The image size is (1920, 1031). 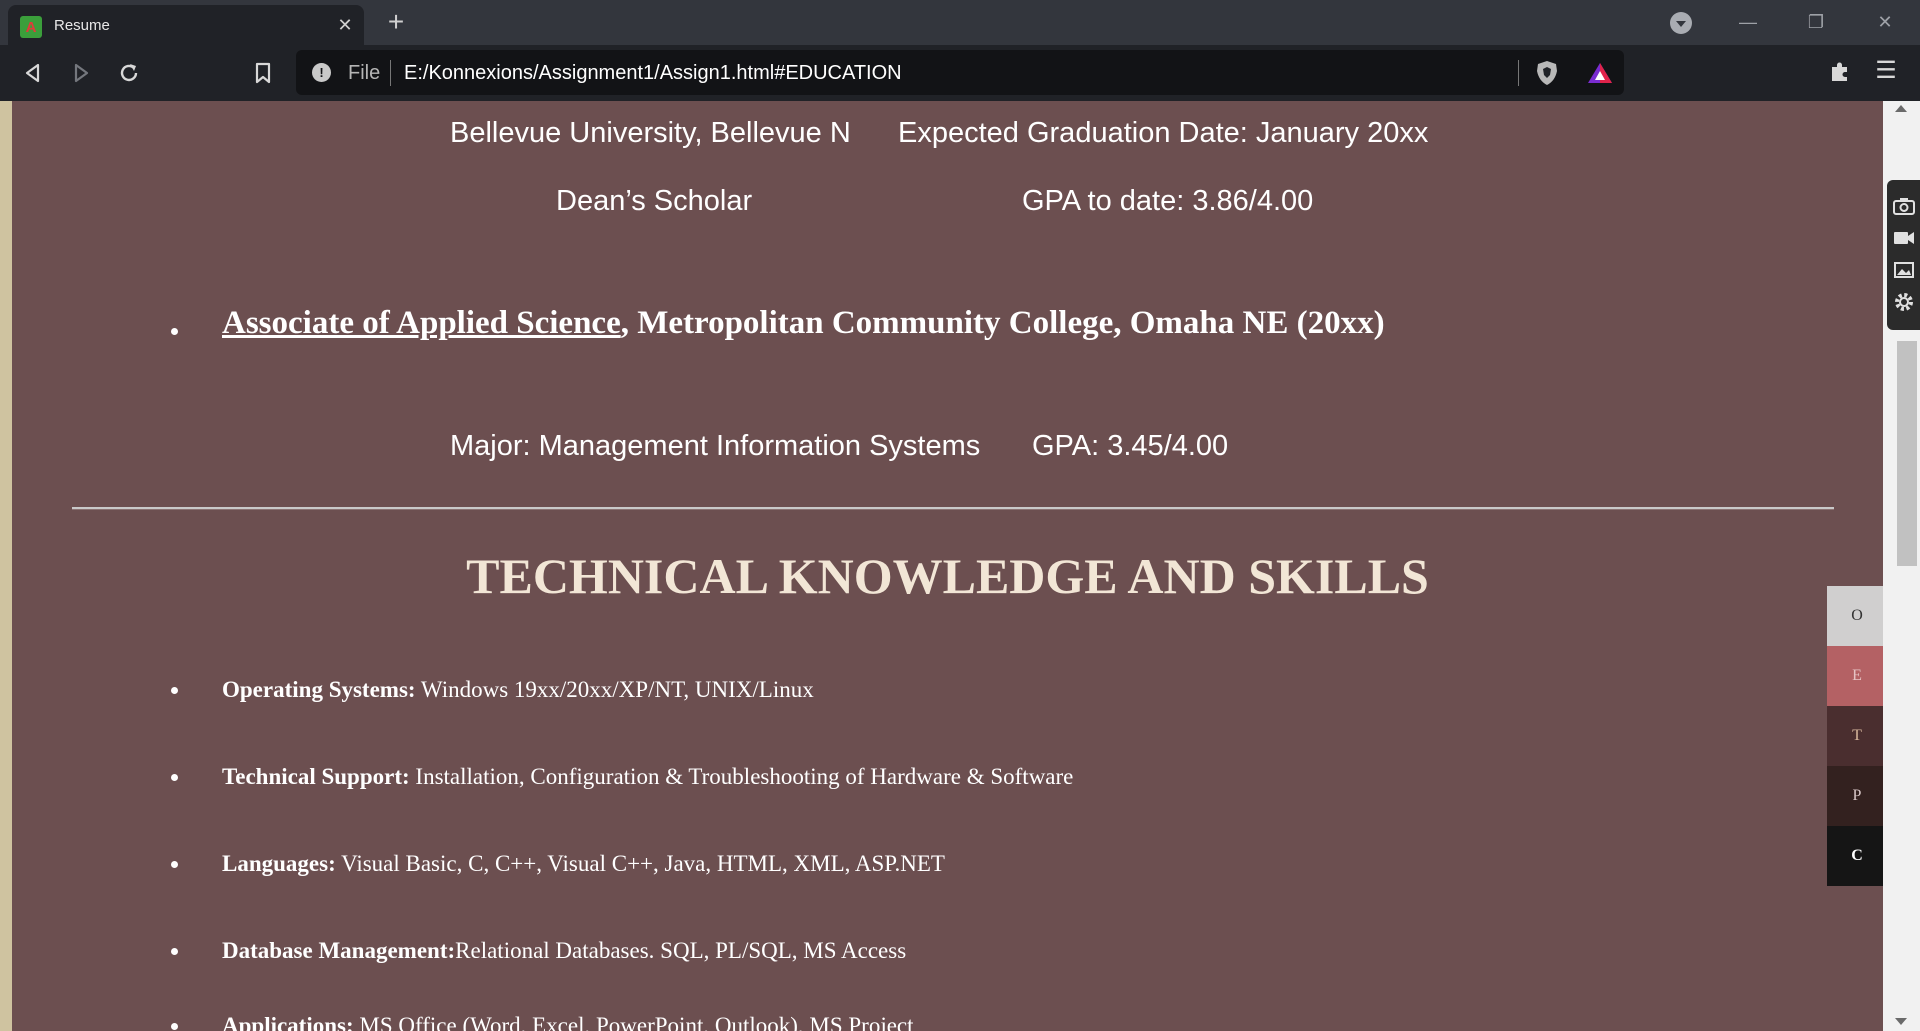 I want to click on window-close-button: ✕, so click(x=1885, y=22).